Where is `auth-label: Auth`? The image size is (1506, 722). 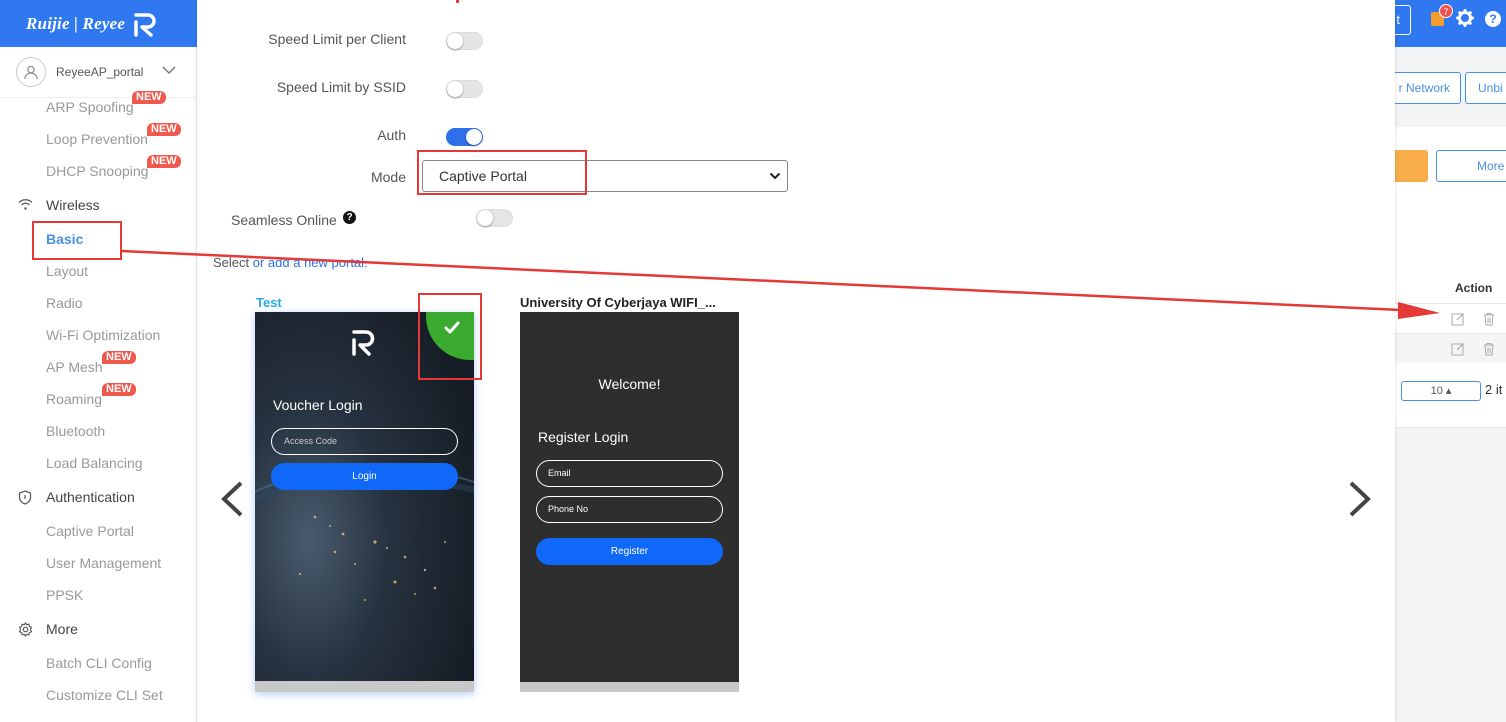 auth-label: Auth is located at coordinates (391, 135).